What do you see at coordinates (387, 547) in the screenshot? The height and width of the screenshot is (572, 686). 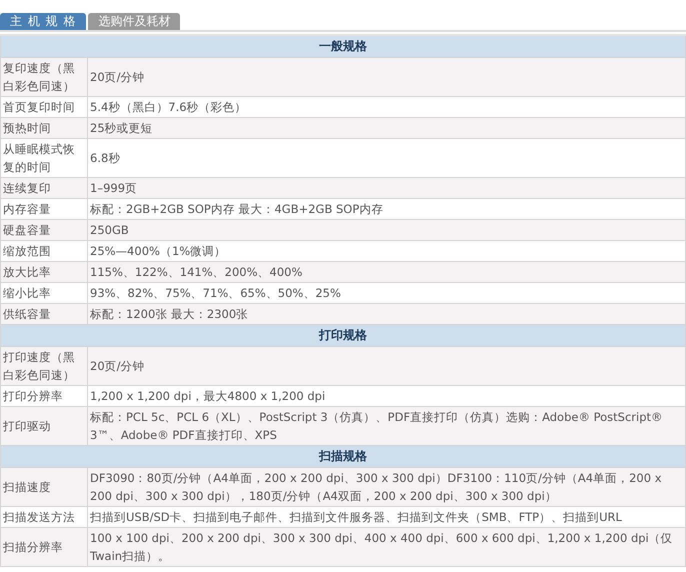 I see `table-cell: 100 x 100 dpi、200 x 200 dpi、300 x 300 dpi、400 x 400 dpi、600 x 600 dpi、1,200 x 1,200 dpi（仅Twain扫描）。` at bounding box center [387, 547].